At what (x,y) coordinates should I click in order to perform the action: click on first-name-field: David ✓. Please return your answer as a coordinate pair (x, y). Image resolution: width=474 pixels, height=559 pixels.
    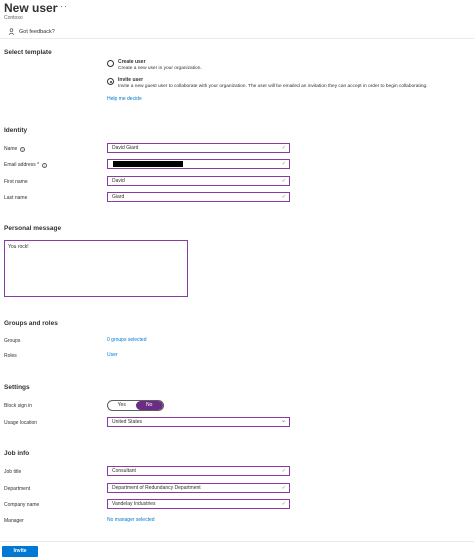
    Looking at the image, I should click on (198, 181).